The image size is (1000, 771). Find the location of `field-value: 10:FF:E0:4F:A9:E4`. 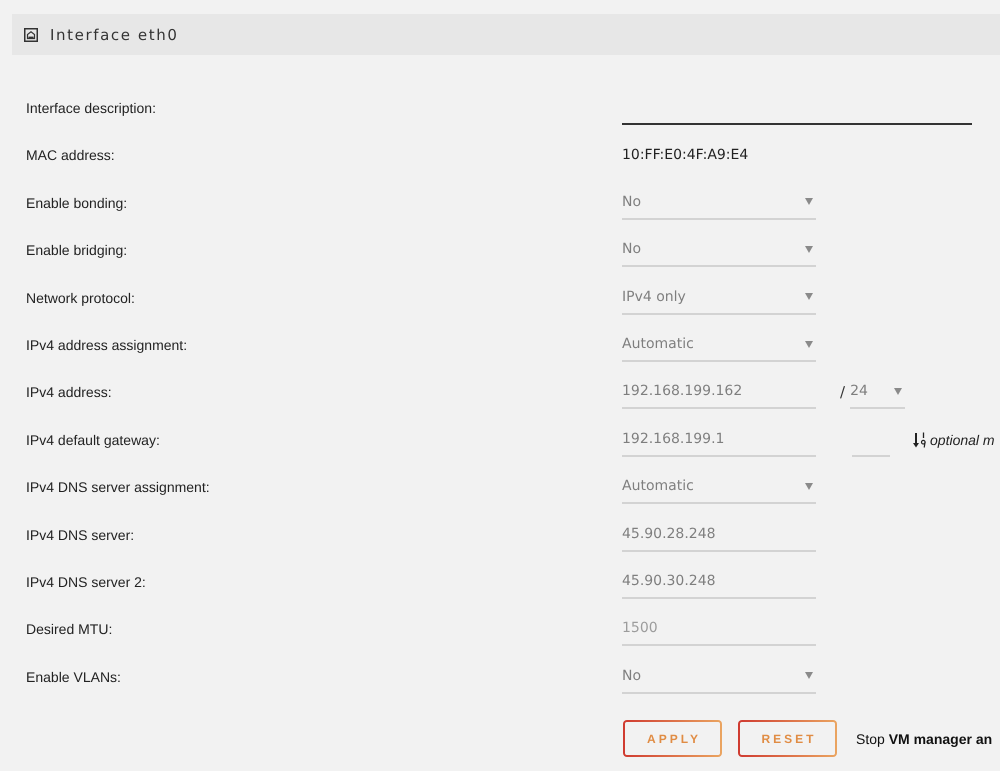

field-value: 10:FF:E0:4F:A9:E4 is located at coordinates (685, 155).